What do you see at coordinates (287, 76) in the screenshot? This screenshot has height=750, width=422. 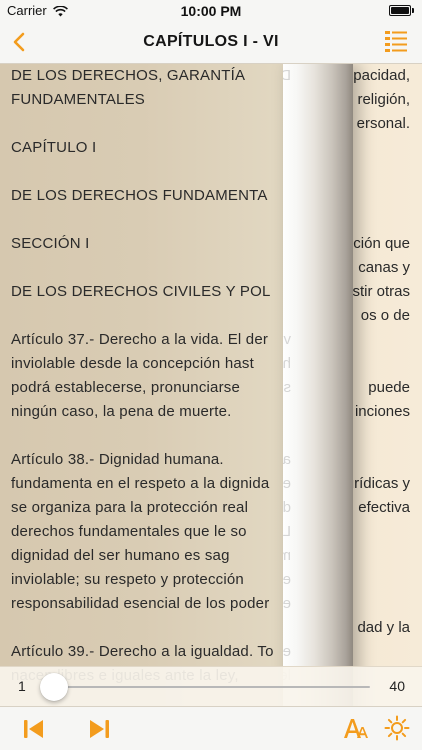 I see `text-line: DEBERES` at bounding box center [287, 76].